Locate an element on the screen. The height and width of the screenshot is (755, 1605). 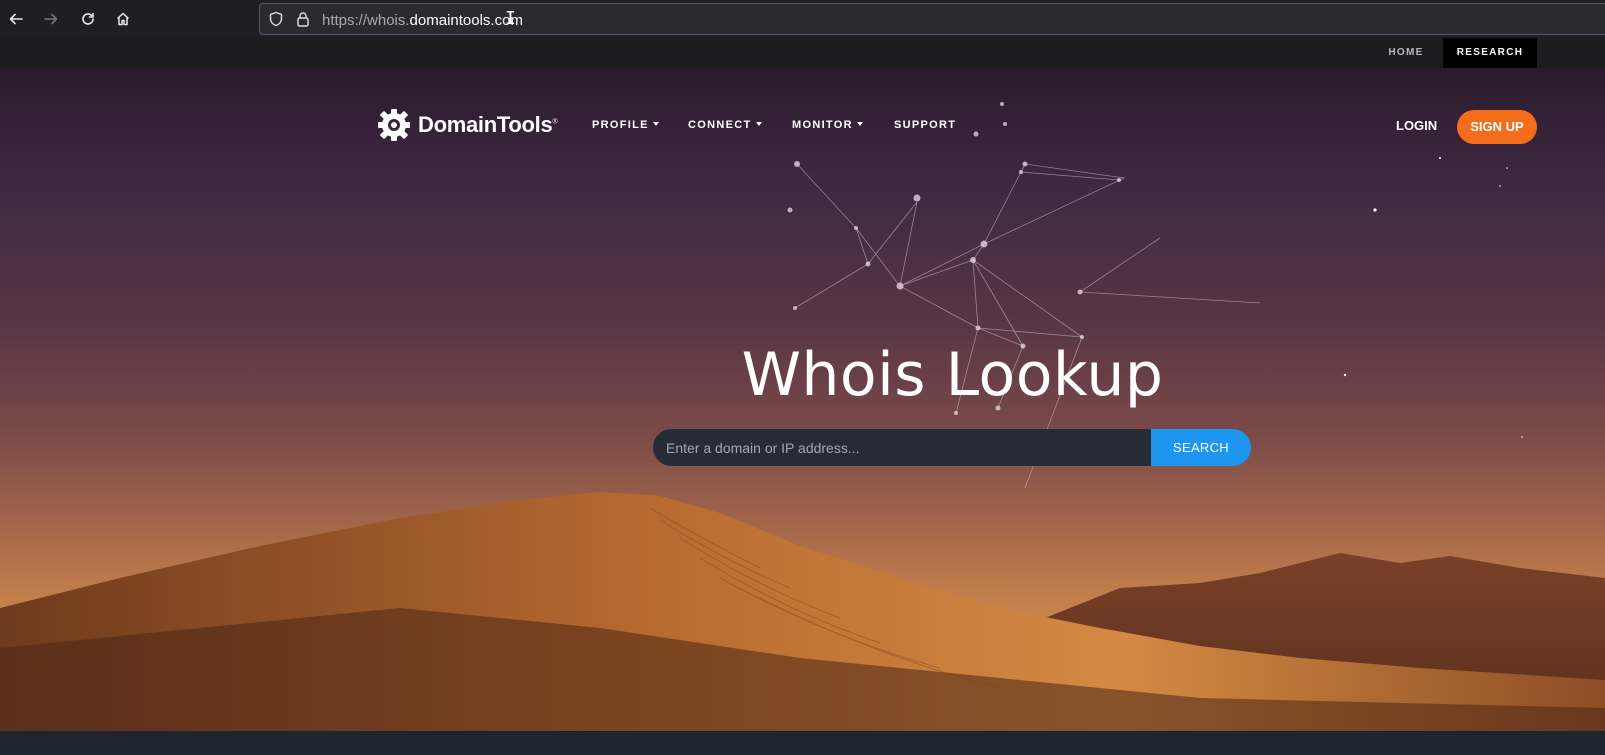
nav-connect: CONNECT is located at coordinates (725, 125).